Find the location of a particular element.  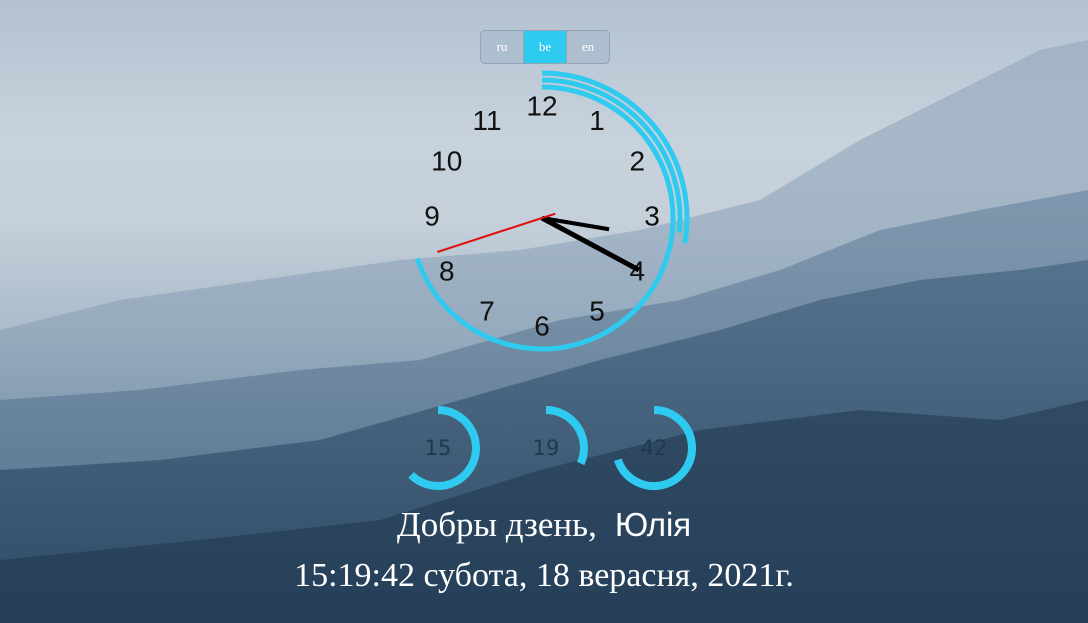

clock-second-hand is located at coordinates (490, 235).